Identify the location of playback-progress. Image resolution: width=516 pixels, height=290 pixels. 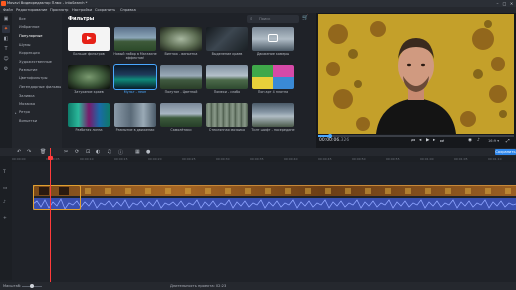
(416, 136).